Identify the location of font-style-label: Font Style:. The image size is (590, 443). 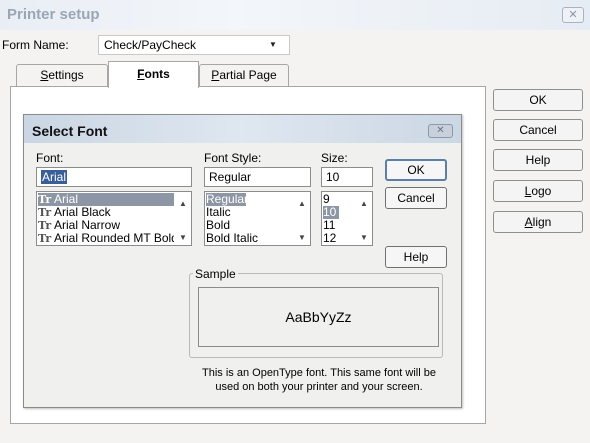
(233, 158).